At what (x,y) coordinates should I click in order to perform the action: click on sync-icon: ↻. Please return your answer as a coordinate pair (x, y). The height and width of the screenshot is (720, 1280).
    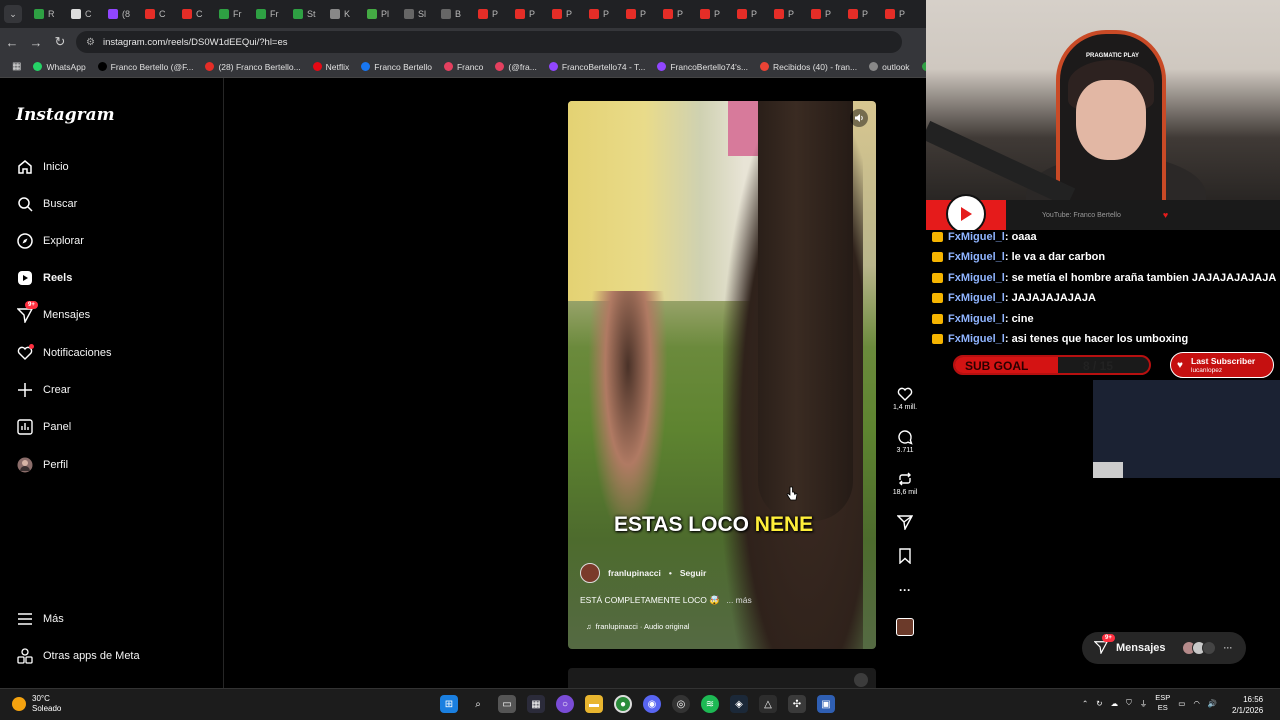
    Looking at the image, I should click on (1099, 703).